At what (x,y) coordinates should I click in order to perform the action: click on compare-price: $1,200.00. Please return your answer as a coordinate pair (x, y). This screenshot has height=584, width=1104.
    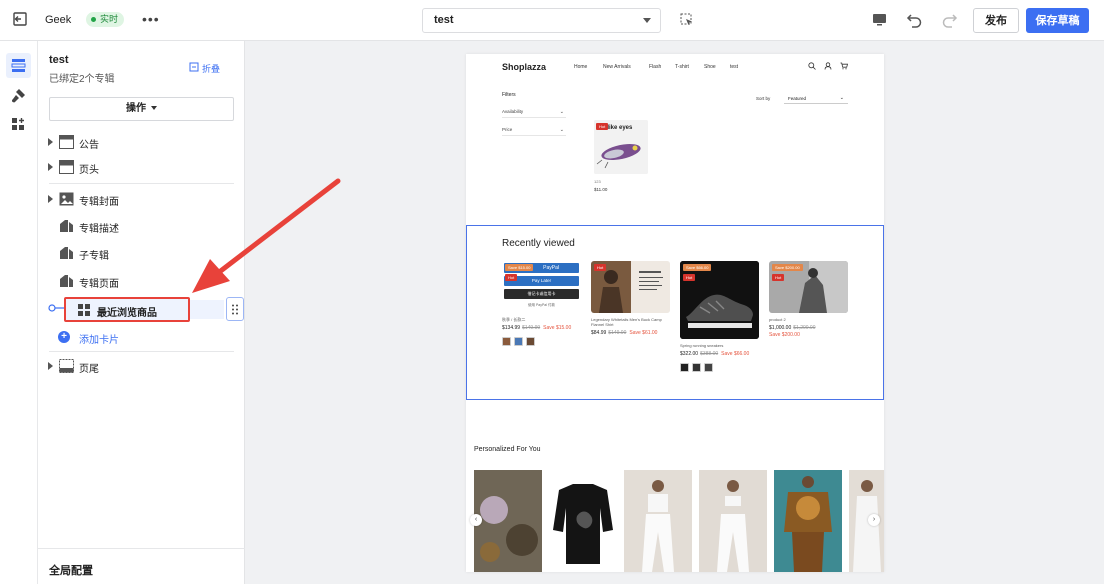
    Looking at the image, I should click on (804, 328).